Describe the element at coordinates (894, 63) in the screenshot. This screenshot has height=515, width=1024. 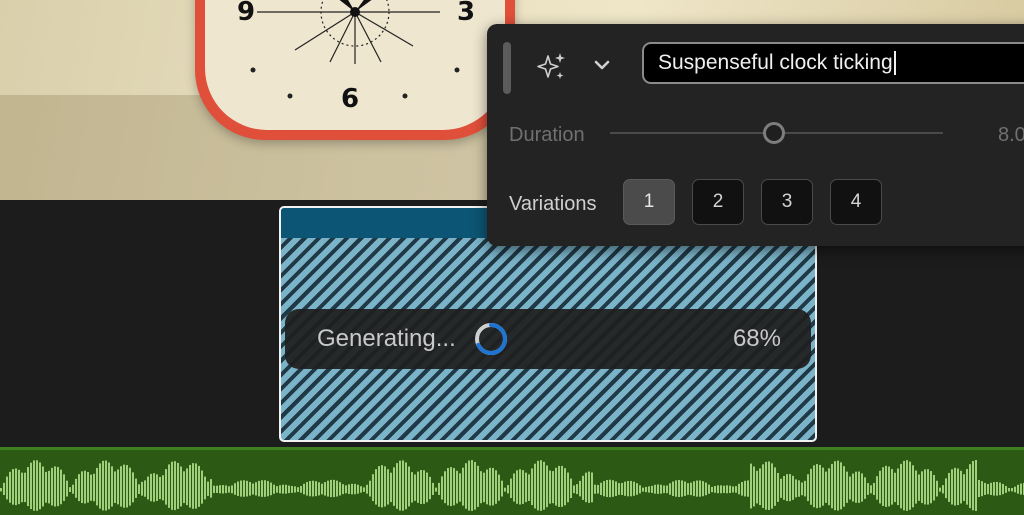
I see `text-caret` at that location.